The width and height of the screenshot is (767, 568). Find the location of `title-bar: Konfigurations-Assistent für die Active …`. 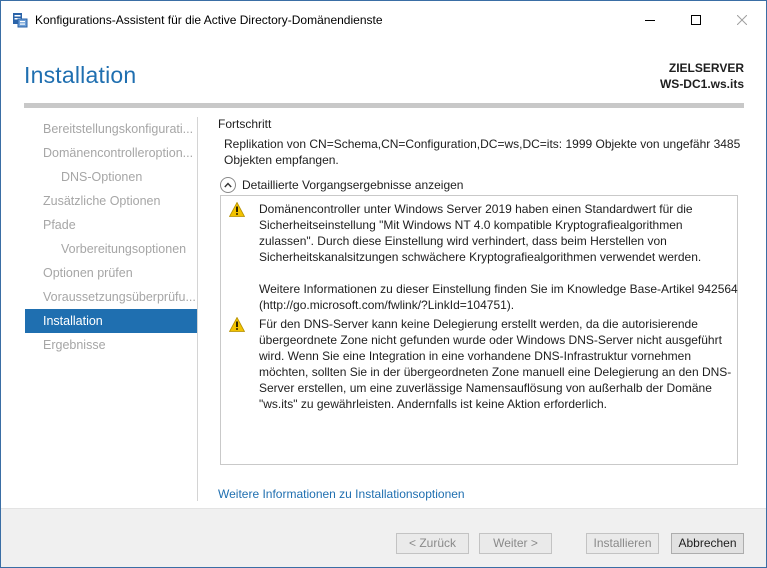

title-bar: Konfigurations-Assistent für die Active … is located at coordinates (383, 20).